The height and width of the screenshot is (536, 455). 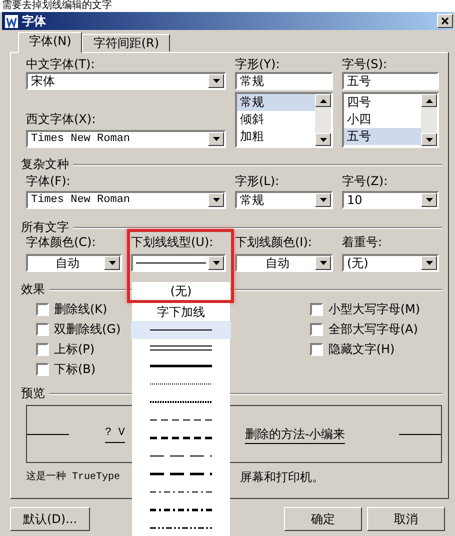 What do you see at coordinates (374, 309) in the screenshot?
I see `checkbox-label: 小型大写字母(M)` at bounding box center [374, 309].